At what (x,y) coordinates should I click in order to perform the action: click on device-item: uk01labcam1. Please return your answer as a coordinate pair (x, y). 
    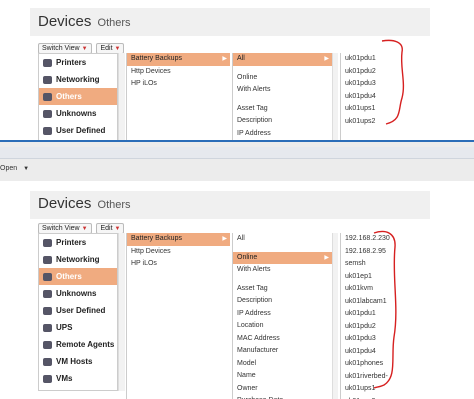
    Looking at the image, I should click on (389, 302).